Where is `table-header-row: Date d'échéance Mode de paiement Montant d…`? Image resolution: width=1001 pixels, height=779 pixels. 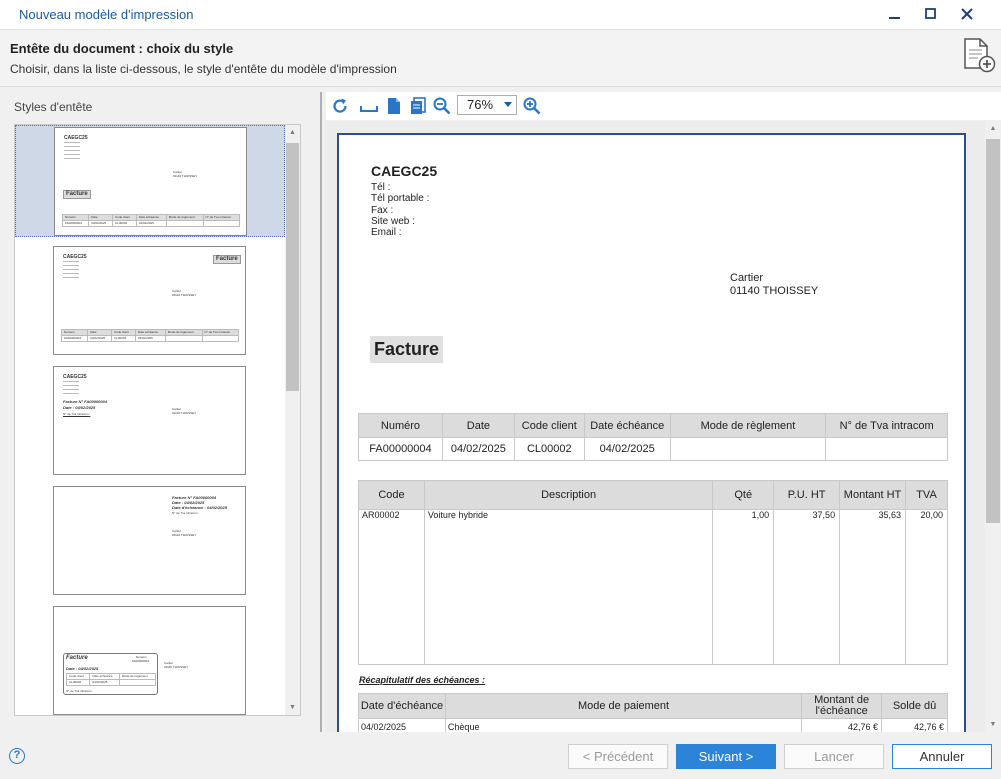
table-header-row: Date d'échéance Mode de paiement Montant d… is located at coordinates (653, 706).